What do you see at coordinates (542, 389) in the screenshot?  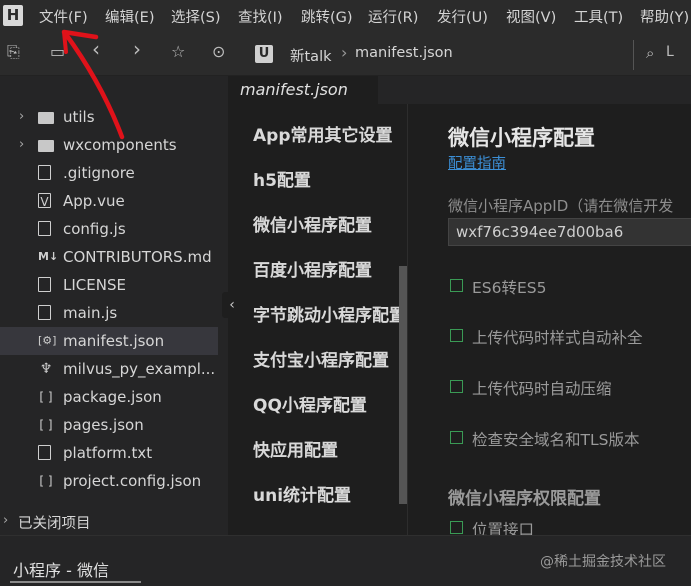 I see `checkbox-label: 上传代码时自动压缩` at bounding box center [542, 389].